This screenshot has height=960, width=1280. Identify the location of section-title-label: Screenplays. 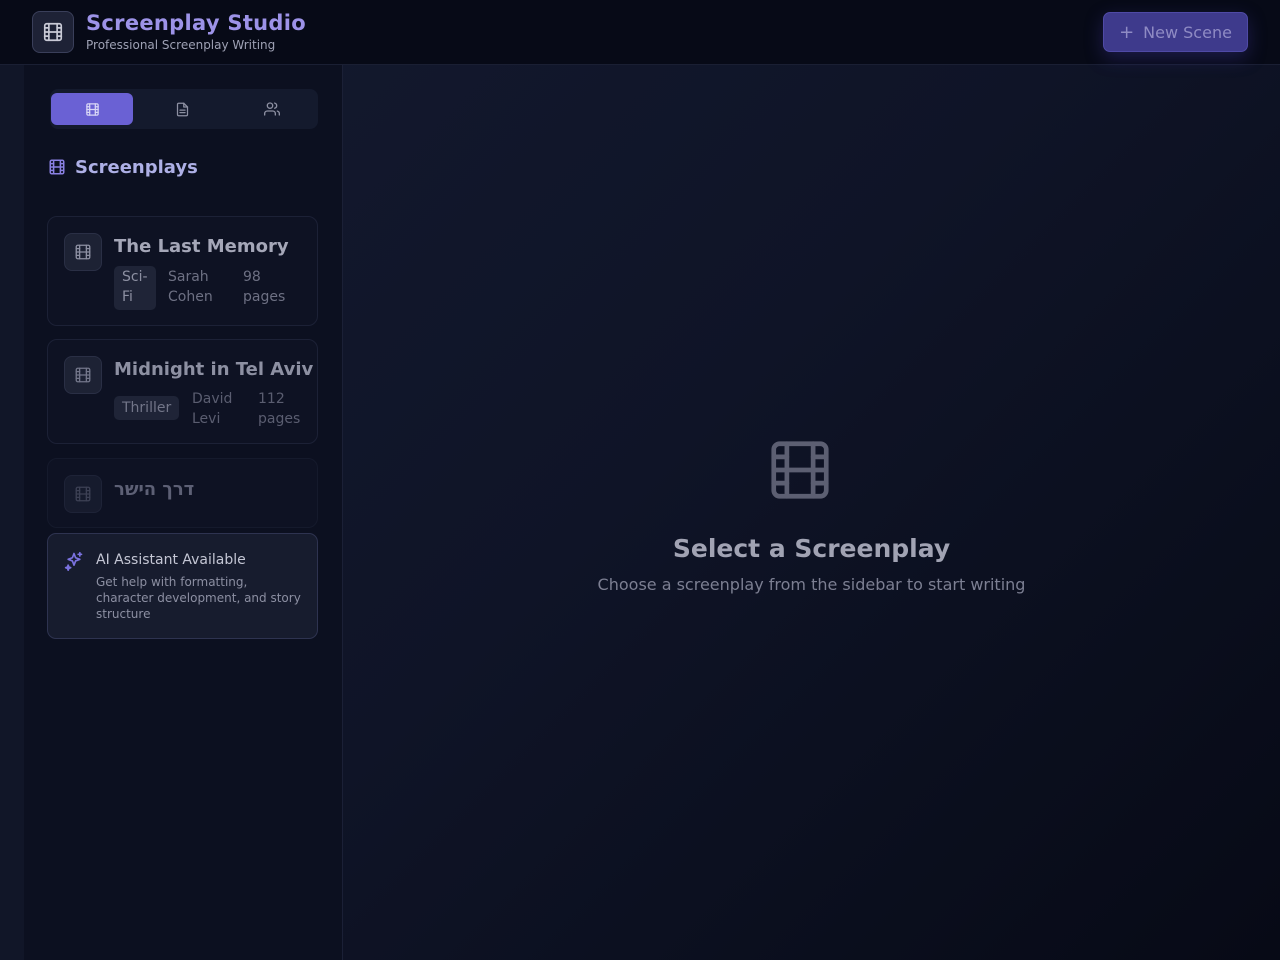
(136, 167).